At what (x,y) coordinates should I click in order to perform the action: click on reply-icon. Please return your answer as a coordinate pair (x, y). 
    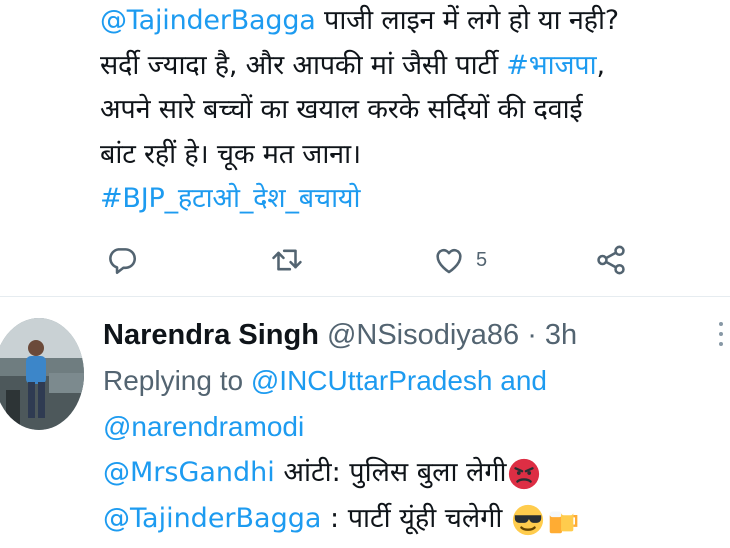
    Looking at the image, I should click on (123, 261).